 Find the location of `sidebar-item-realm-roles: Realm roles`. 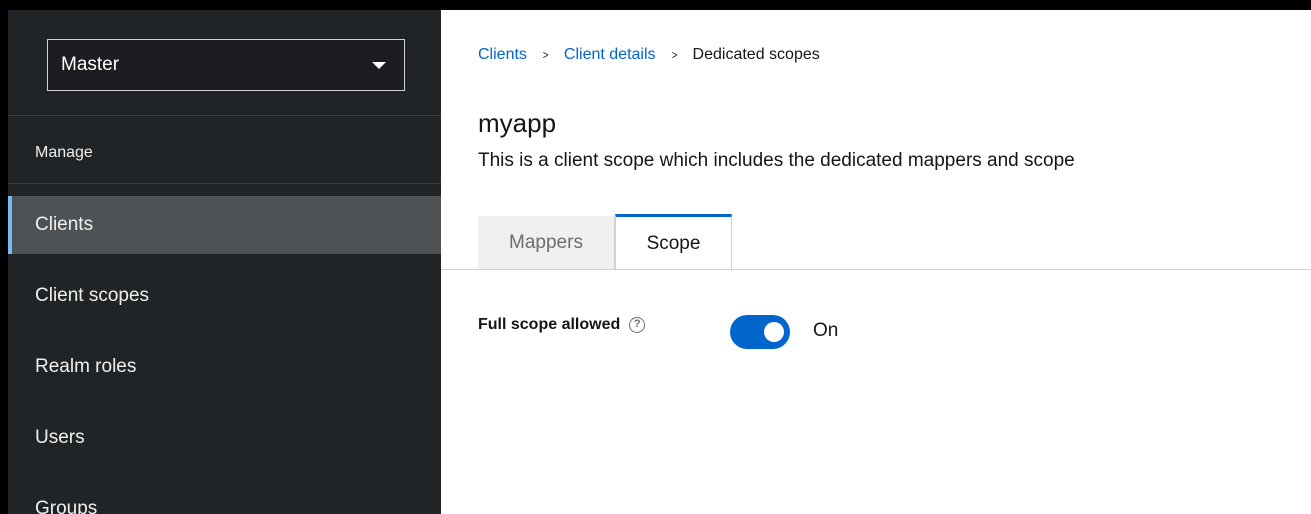

sidebar-item-realm-roles: Realm roles is located at coordinates (224, 367).